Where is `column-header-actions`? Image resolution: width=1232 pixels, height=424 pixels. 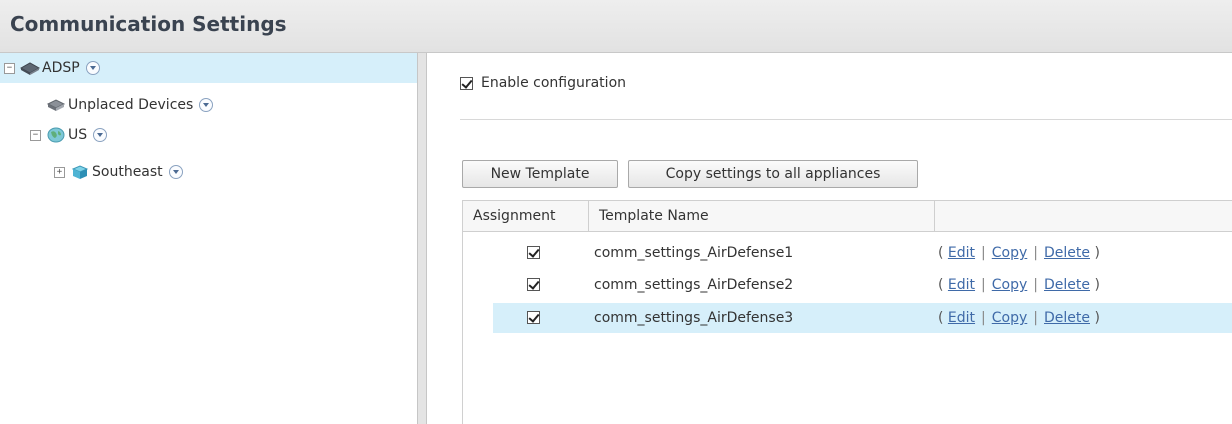 column-header-actions is located at coordinates (1083, 216).